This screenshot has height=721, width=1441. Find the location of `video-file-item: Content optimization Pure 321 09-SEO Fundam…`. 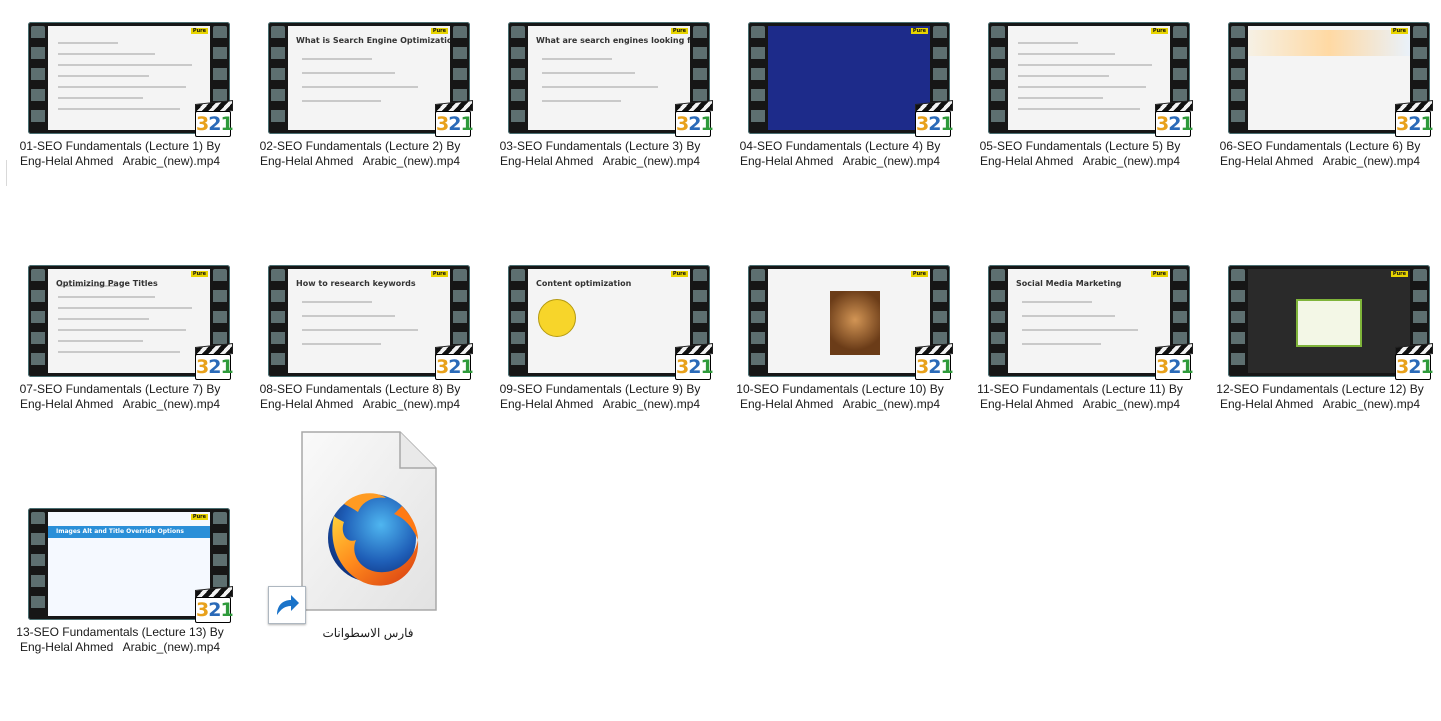

video-file-item: Content optimization Pure 321 09-SEO Fundam… is located at coordinates (600, 360).